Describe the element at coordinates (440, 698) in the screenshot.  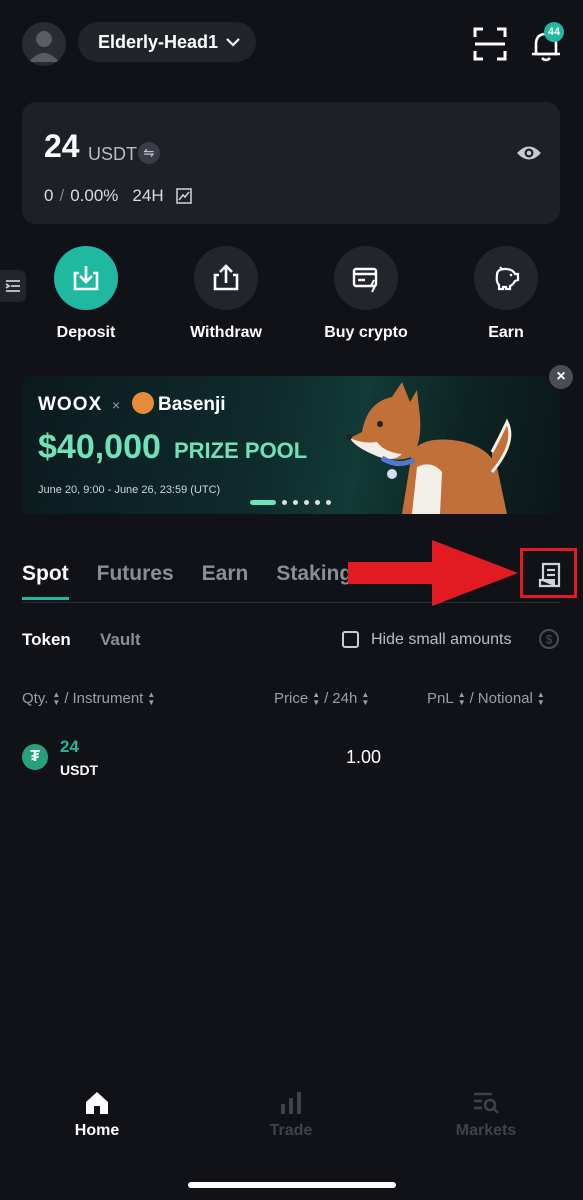
I see `column-pnl-label: PnL` at that location.